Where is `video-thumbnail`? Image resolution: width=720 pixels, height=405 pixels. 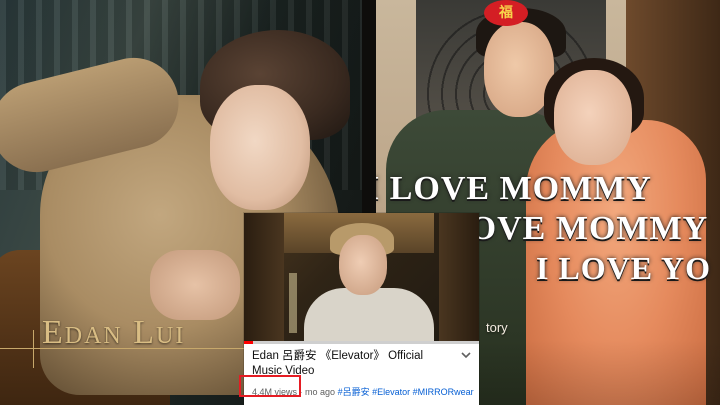 video-thumbnail is located at coordinates (361, 277).